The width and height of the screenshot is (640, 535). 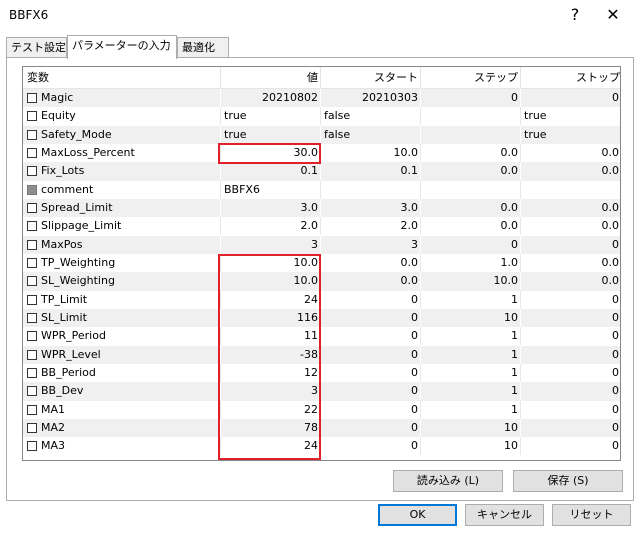 I want to click on table-row: MA2 78 0 10 0, so click(x=321, y=428).